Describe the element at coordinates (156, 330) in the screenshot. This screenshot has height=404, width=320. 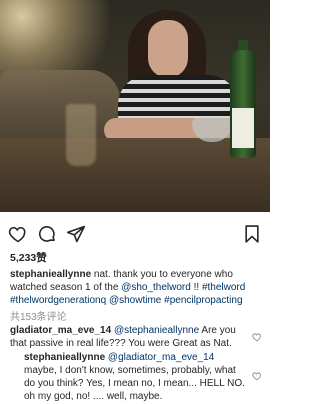
I see `comment-mention: @stephanieallynne` at that location.